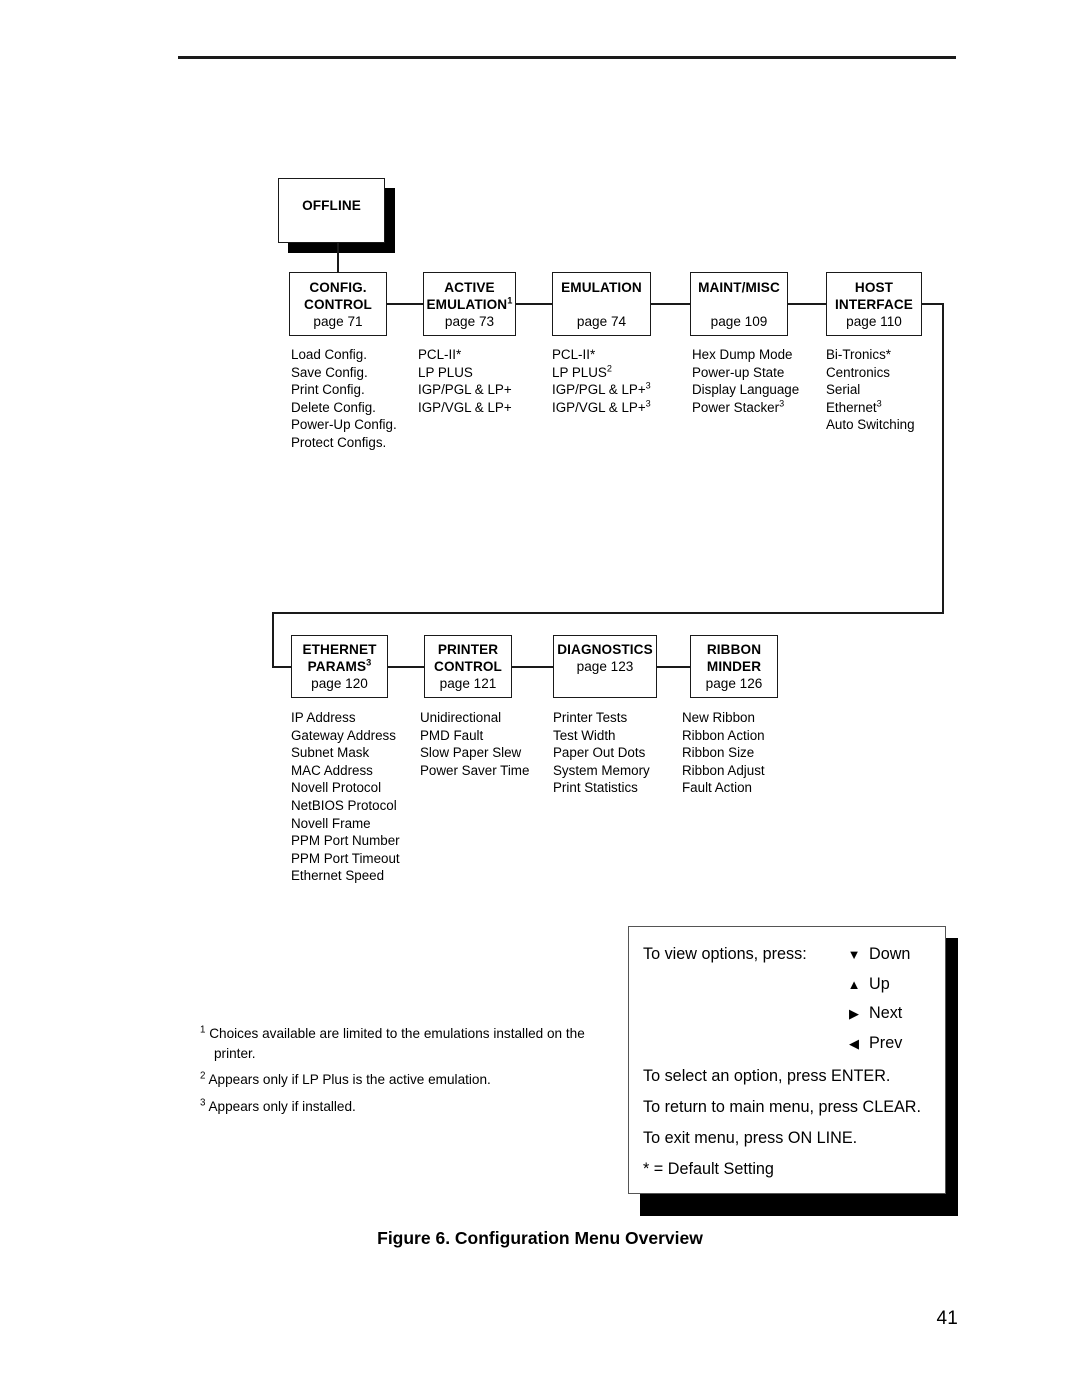 The width and height of the screenshot is (1080, 1397). I want to click on connector-bottom-run-left, so click(608, 613).